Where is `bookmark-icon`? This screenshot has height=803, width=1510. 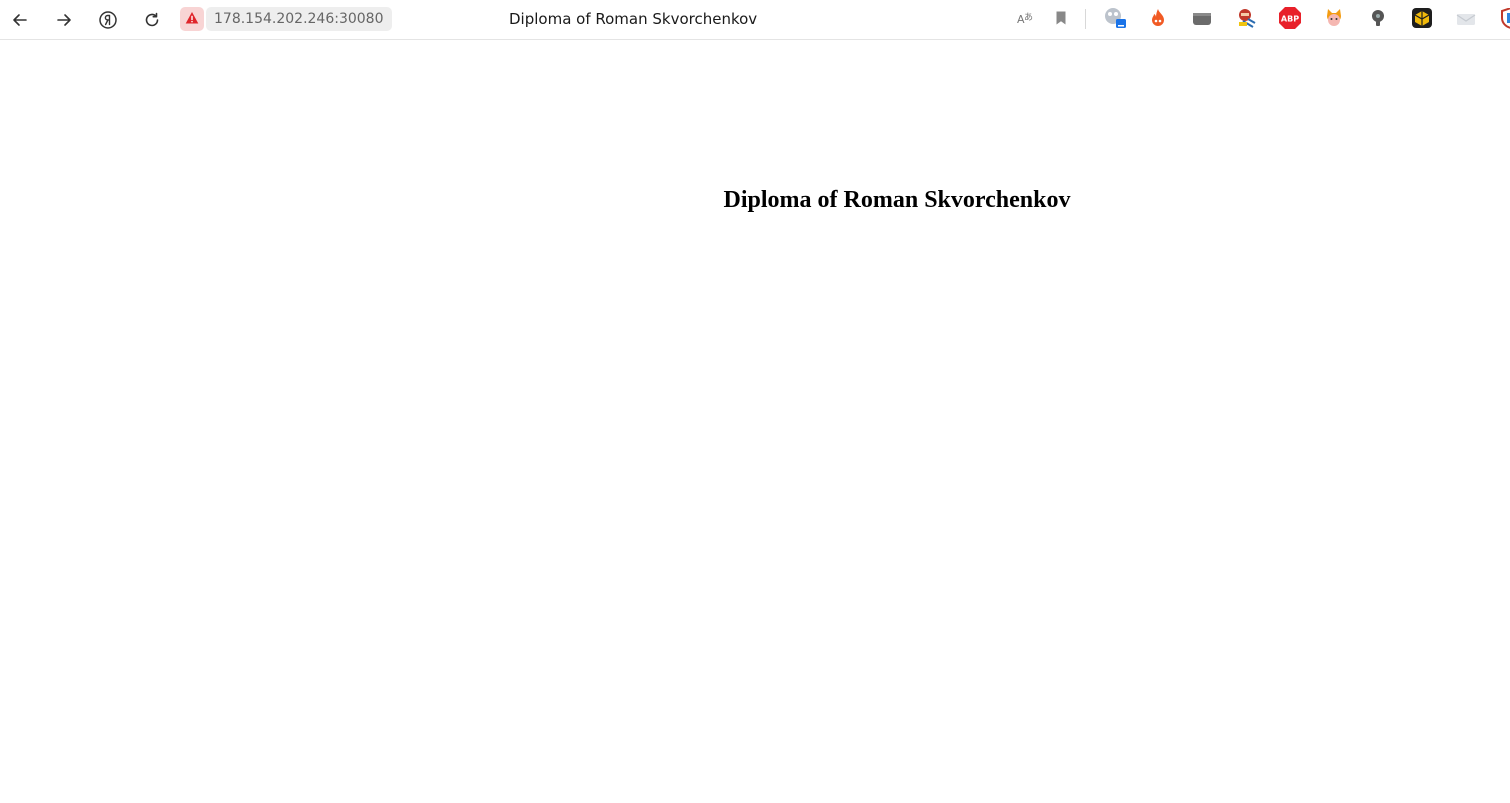 bookmark-icon is located at coordinates (1061, 20).